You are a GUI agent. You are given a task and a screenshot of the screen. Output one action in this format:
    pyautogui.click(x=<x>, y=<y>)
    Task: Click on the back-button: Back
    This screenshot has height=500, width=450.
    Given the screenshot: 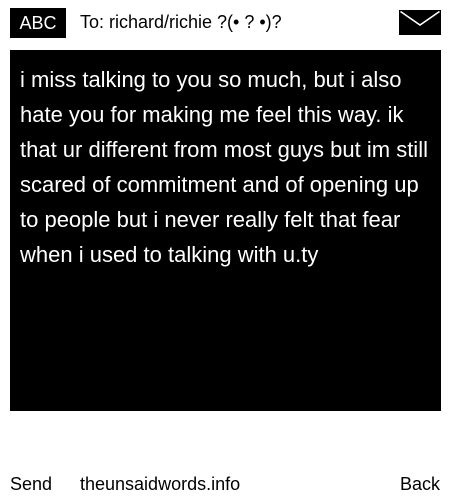 What is the action you would take?
    pyautogui.click(x=420, y=484)
    